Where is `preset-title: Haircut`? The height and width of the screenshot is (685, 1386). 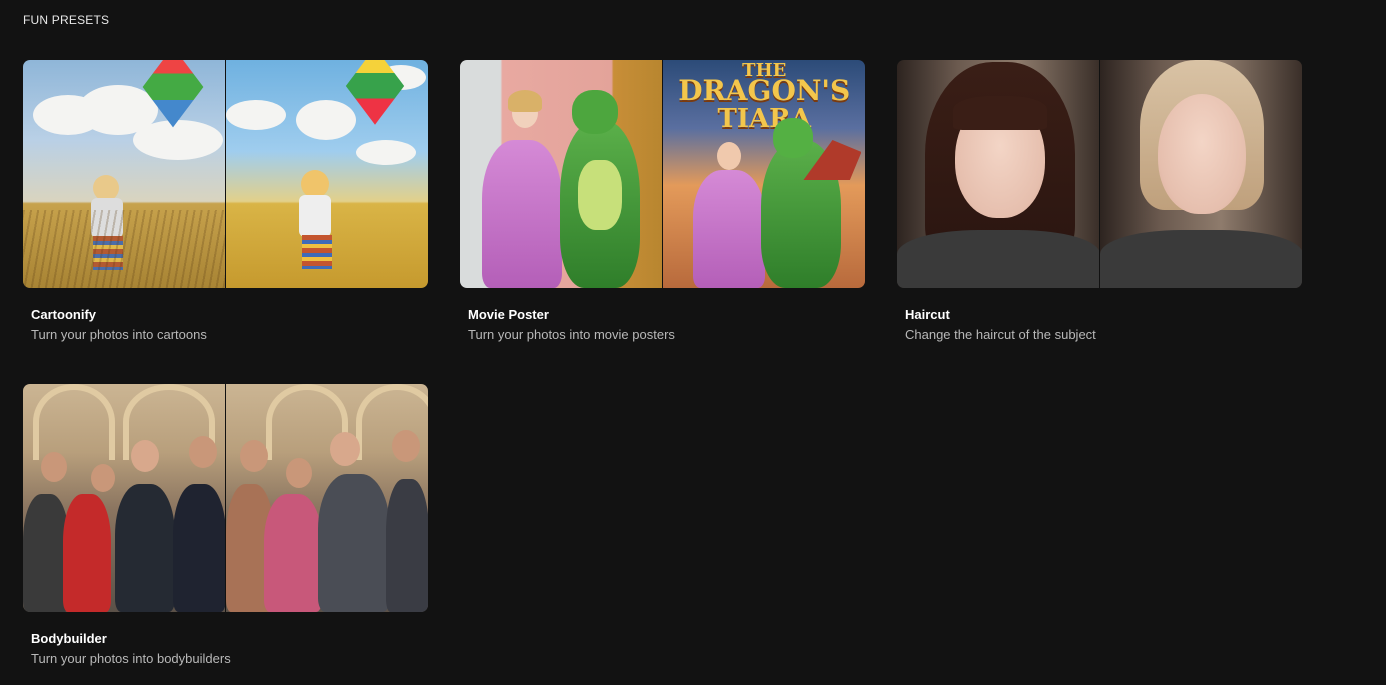
preset-title: Haircut is located at coordinates (927, 314).